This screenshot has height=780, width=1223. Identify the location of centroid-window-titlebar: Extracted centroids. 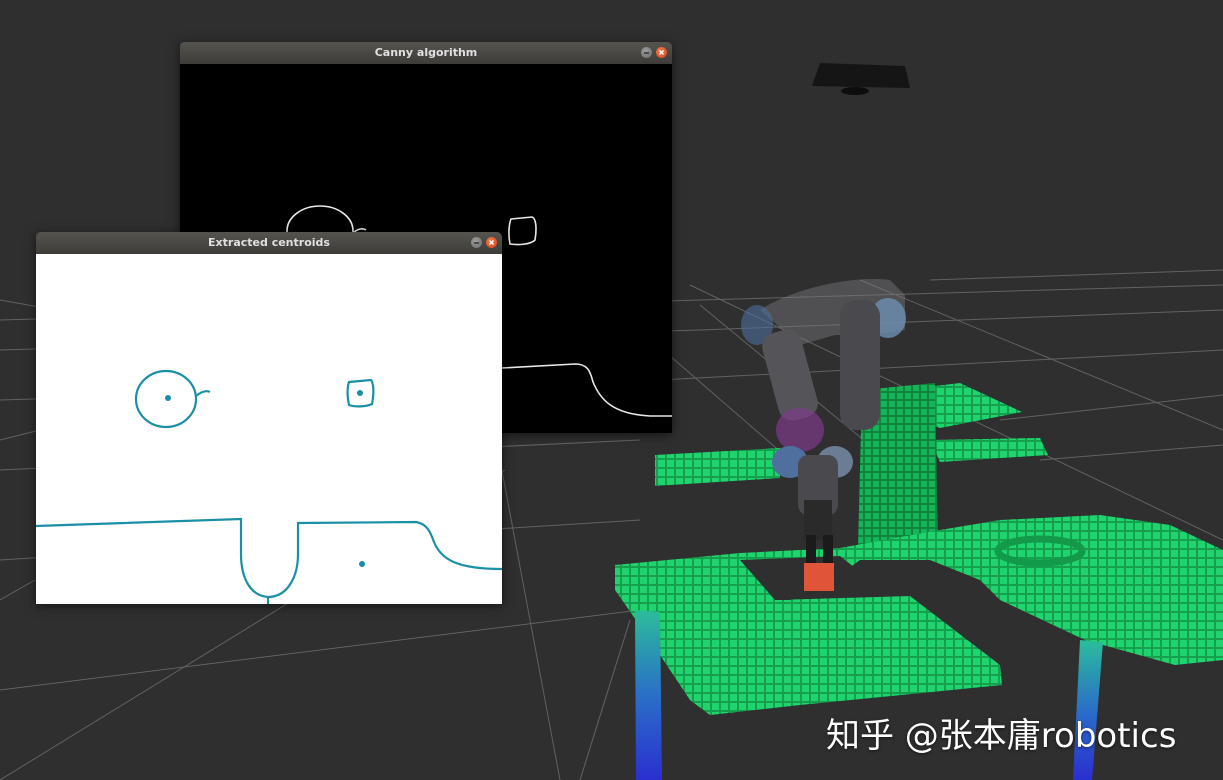
(269, 243).